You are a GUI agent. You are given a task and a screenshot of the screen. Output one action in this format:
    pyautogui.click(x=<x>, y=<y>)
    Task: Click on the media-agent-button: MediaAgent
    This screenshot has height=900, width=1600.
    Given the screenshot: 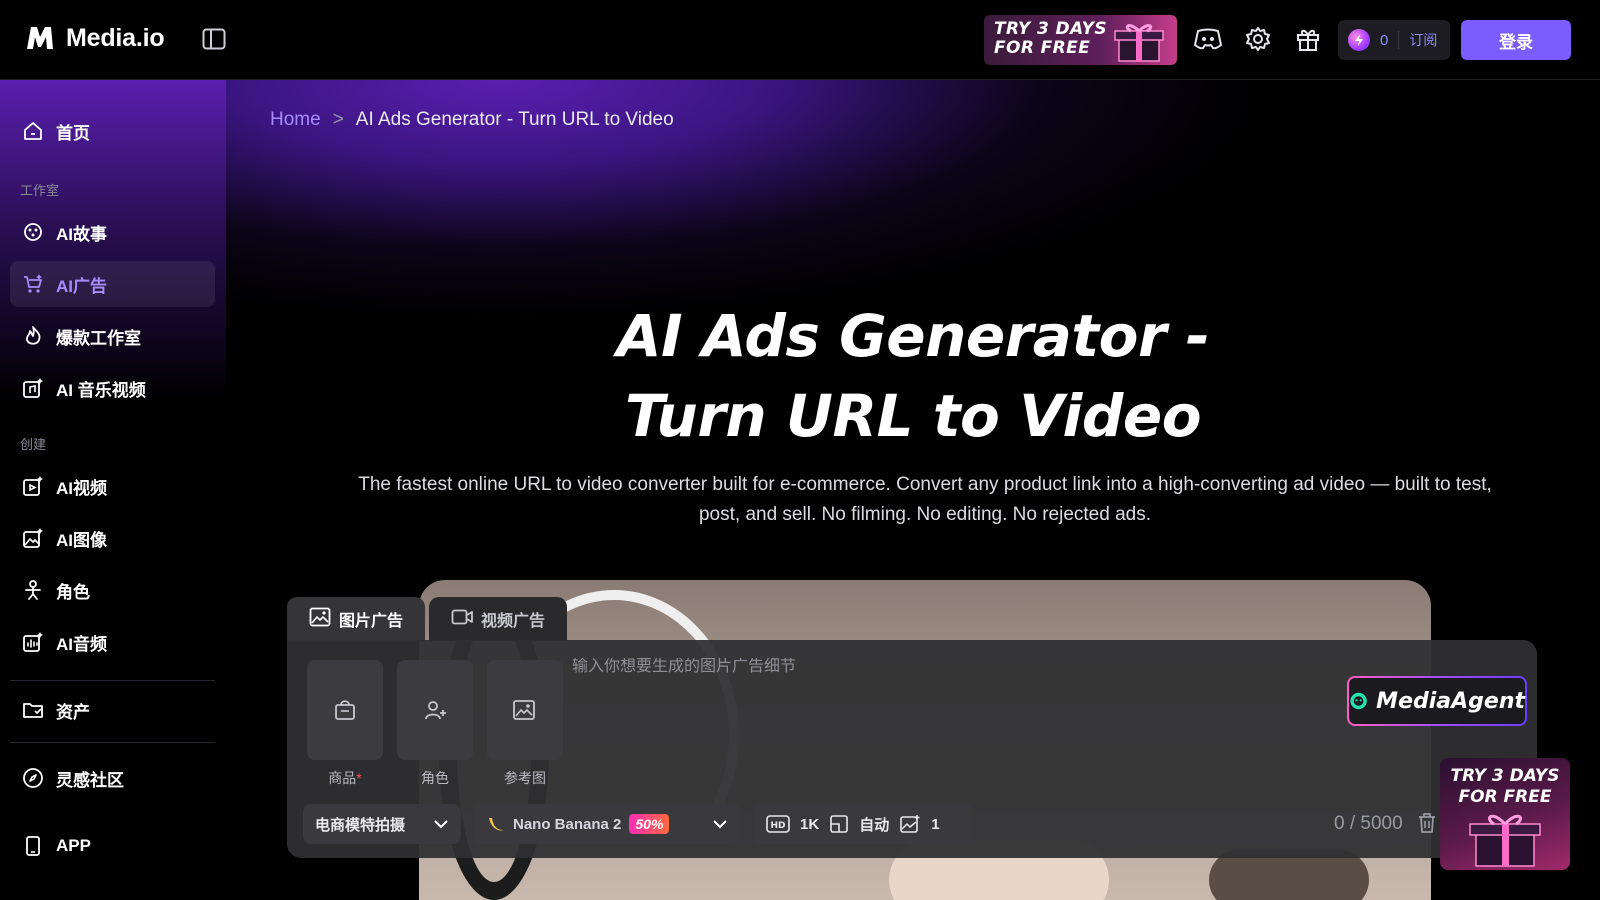 What is the action you would take?
    pyautogui.click(x=1437, y=701)
    